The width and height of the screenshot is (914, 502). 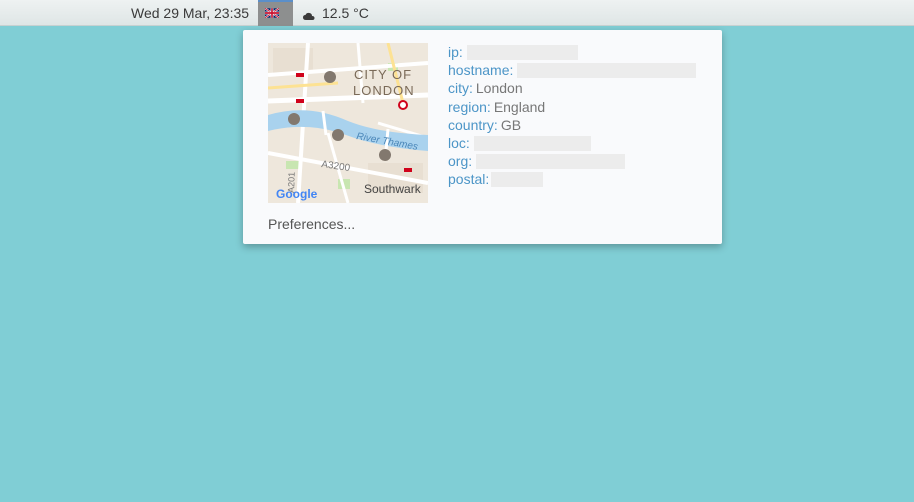 I want to click on field-ip: ip:, so click(x=572, y=52).